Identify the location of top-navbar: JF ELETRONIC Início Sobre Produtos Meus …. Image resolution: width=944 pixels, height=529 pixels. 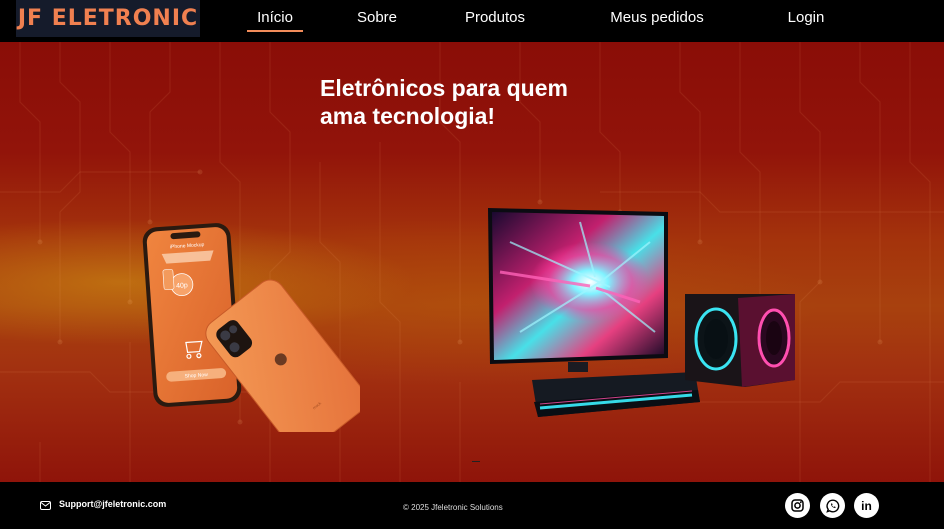
(472, 21).